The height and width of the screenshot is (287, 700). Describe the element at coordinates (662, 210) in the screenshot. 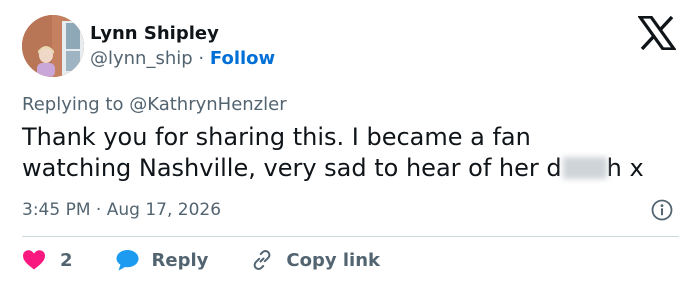

I see `info-icon` at that location.